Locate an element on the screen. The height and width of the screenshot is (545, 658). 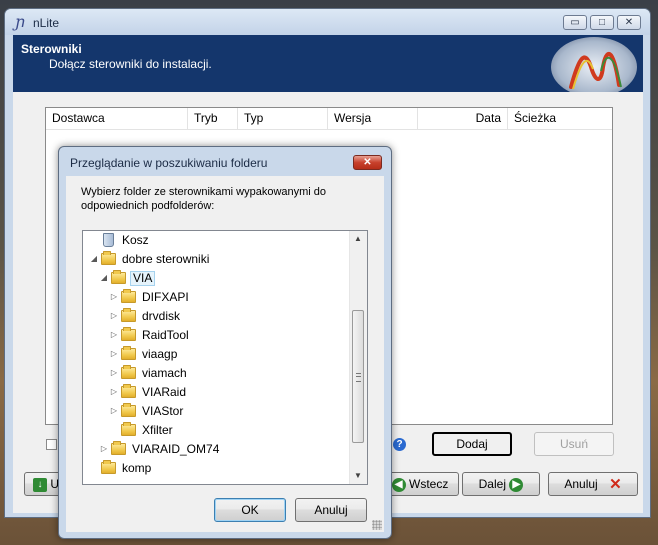
next-button: Dalej ▶ is located at coordinates (501, 484).